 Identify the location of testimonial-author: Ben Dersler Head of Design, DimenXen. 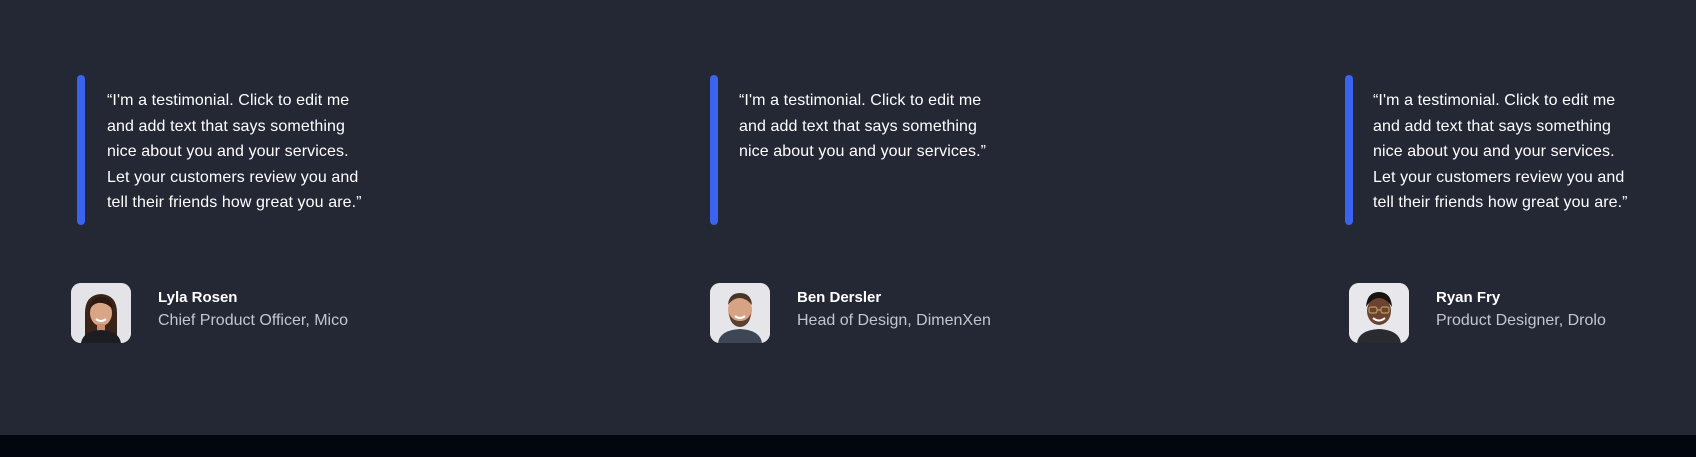
(920, 313).